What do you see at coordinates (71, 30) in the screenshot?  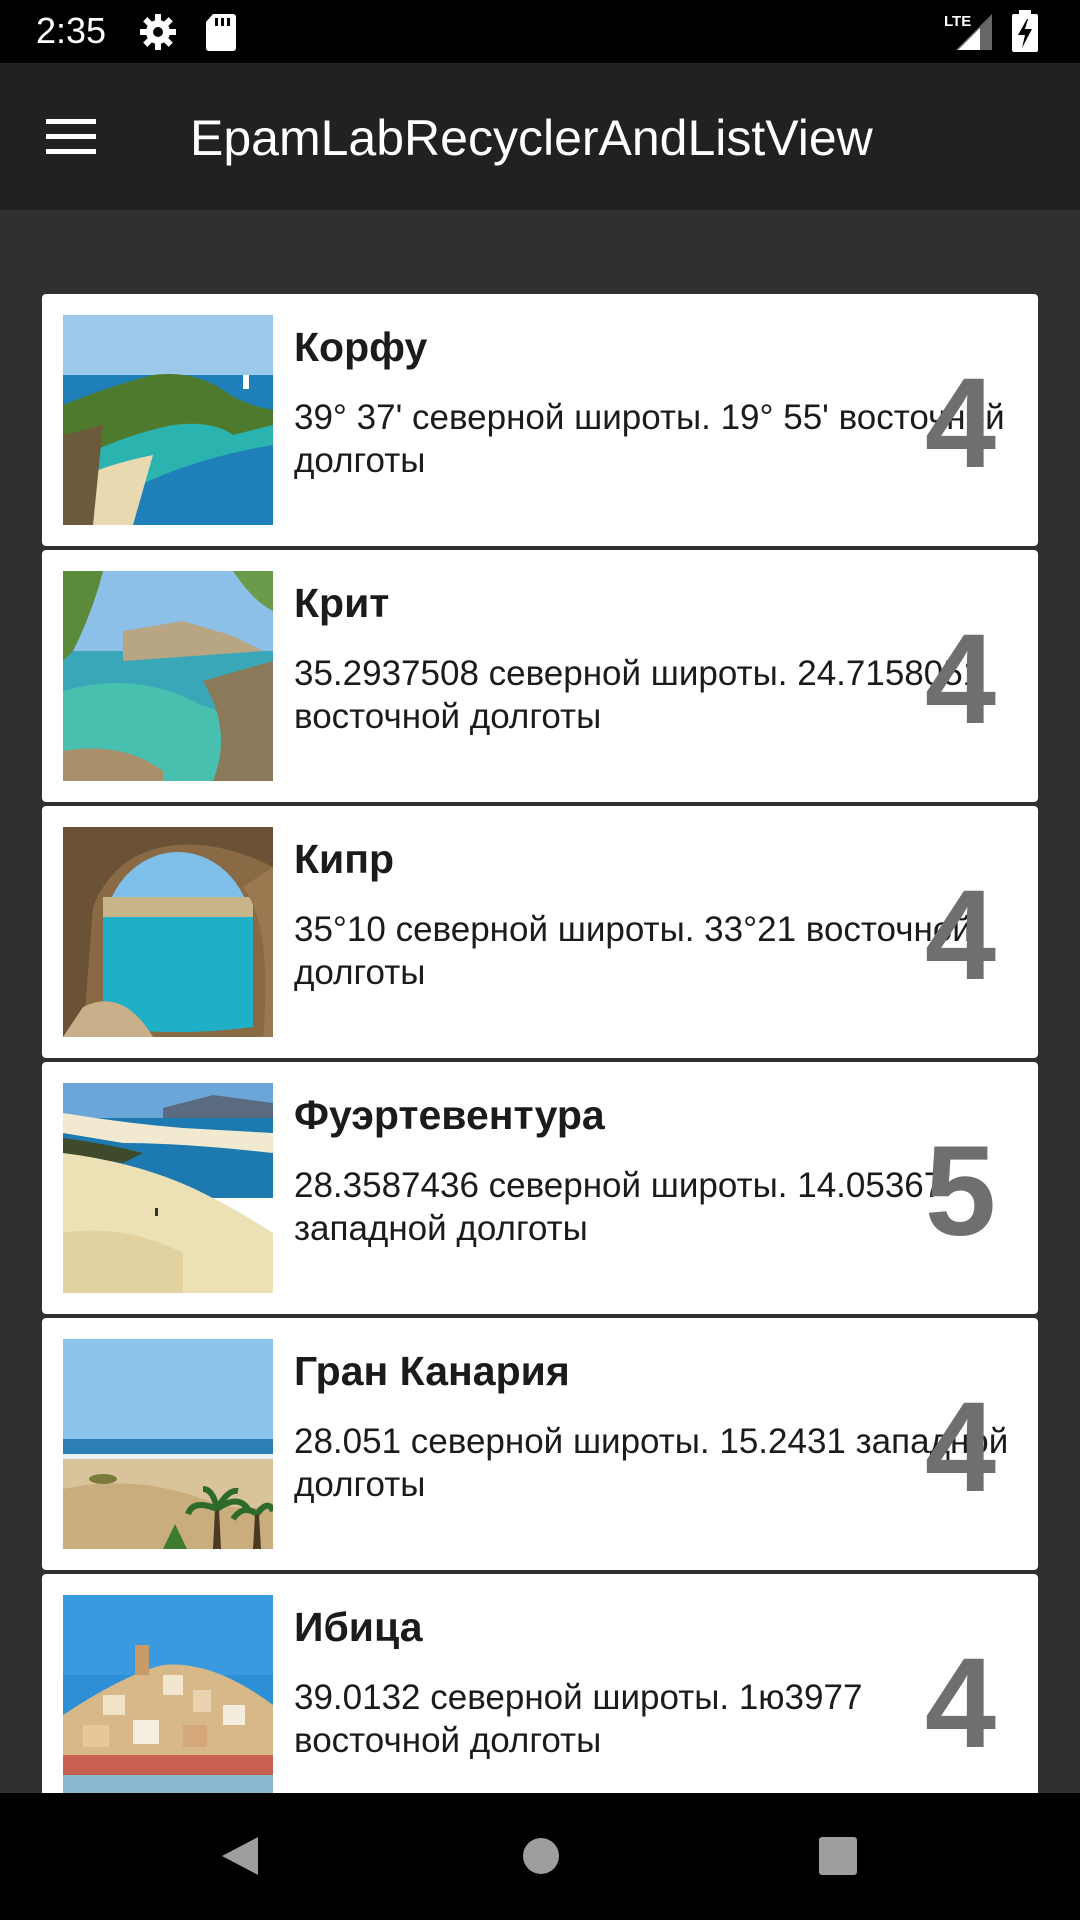 I see `status-time: 2:35` at bounding box center [71, 30].